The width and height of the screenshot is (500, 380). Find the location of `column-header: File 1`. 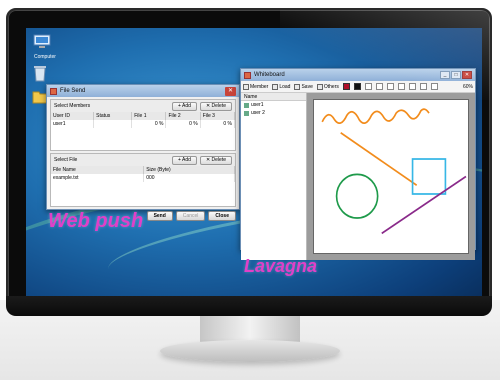

column-header: File 1 is located at coordinates (149, 116).